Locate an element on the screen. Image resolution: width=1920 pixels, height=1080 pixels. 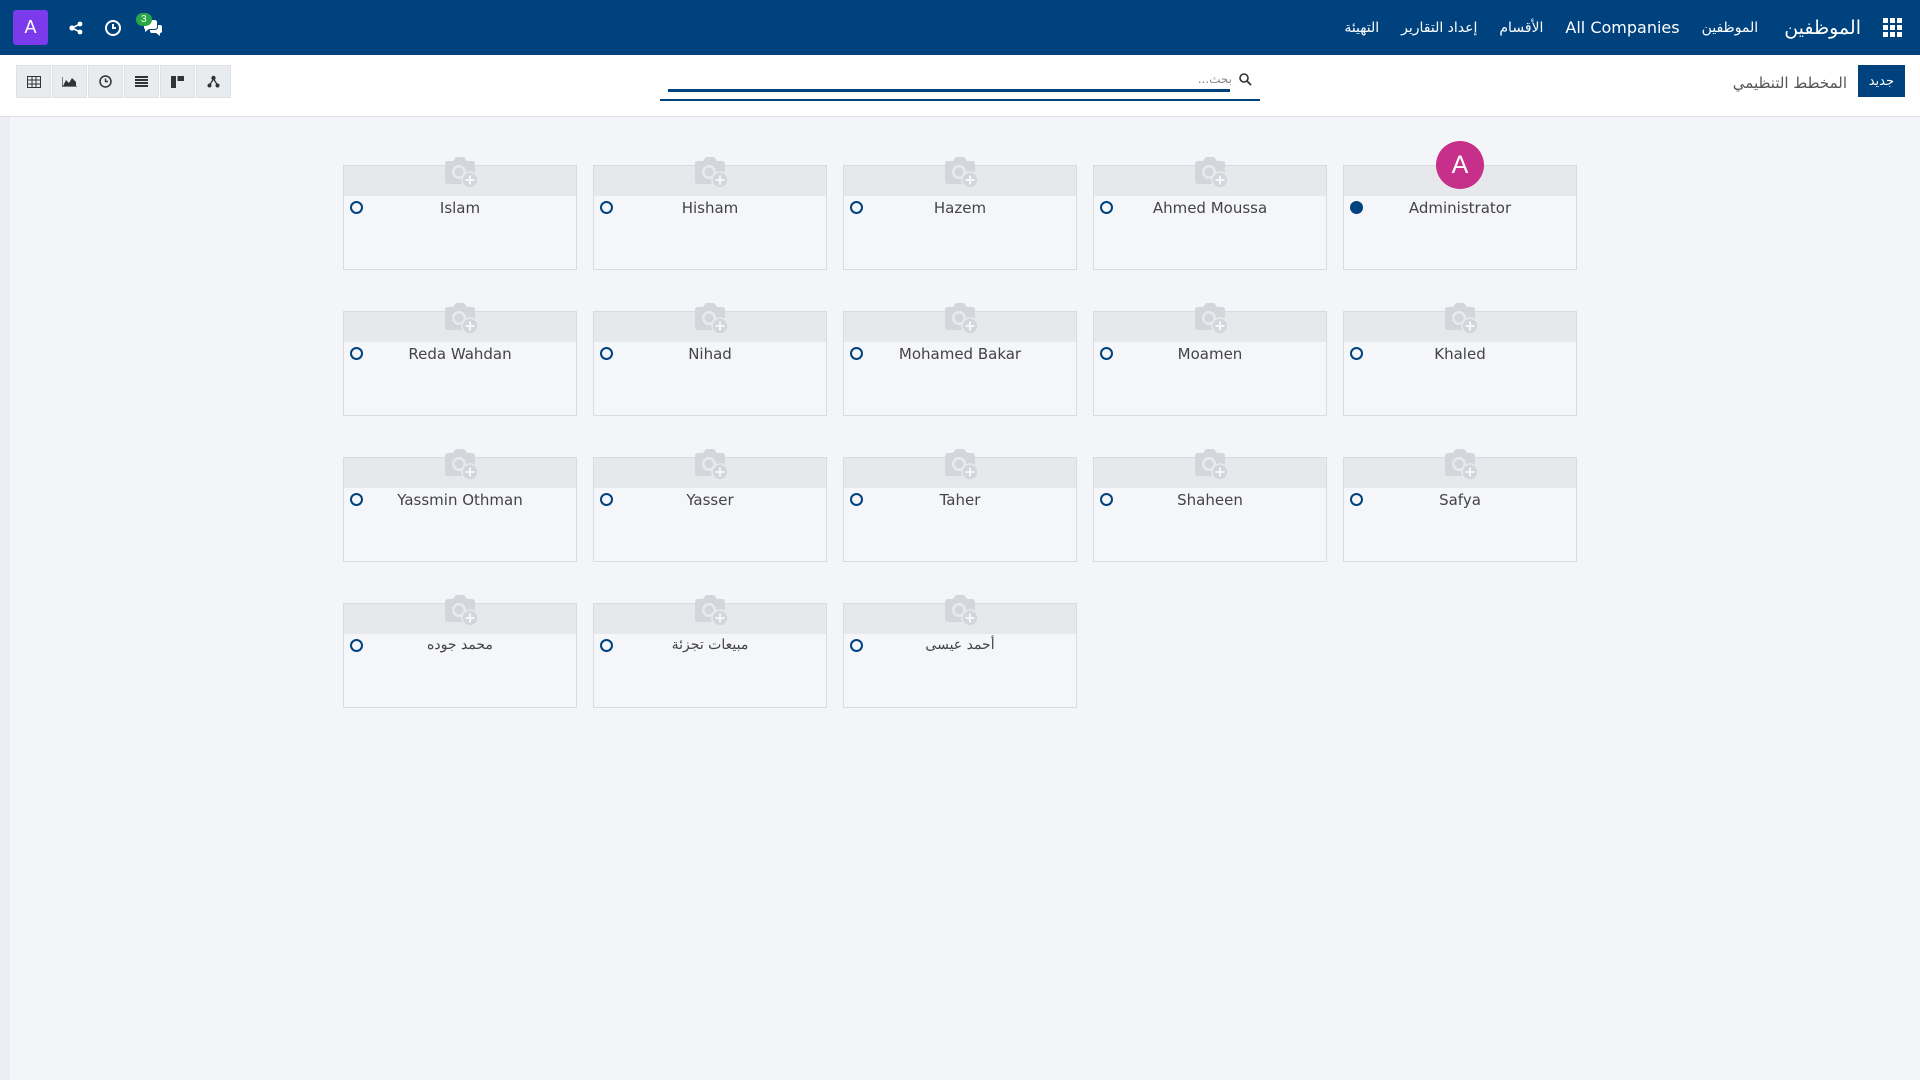
employee-name: محمد جوده is located at coordinates (460, 645).